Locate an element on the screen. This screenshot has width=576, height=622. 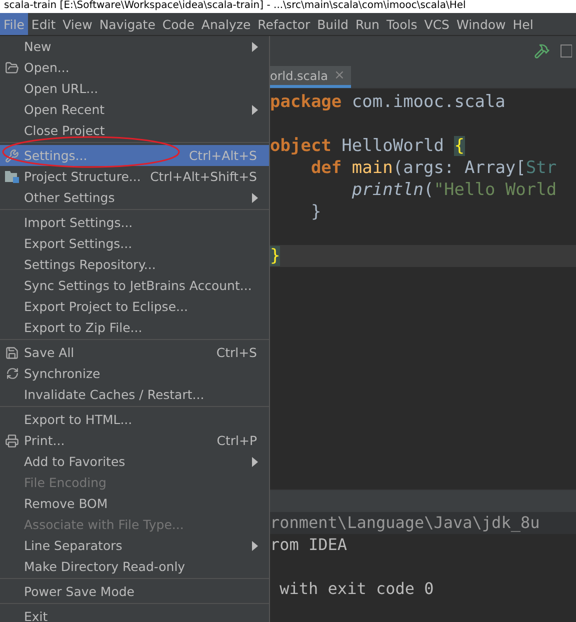
menu-bar-item: View is located at coordinates (77, 24).